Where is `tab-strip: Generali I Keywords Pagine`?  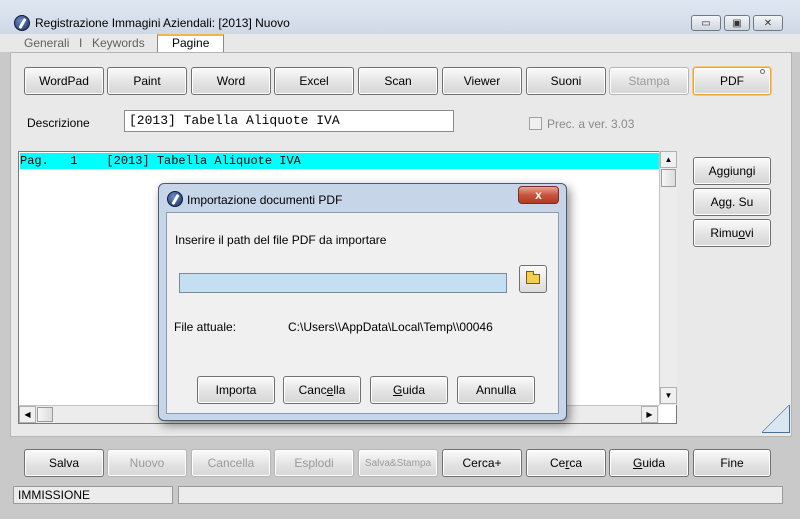
tab-strip: Generali I Keywords Pagine is located at coordinates (400, 43).